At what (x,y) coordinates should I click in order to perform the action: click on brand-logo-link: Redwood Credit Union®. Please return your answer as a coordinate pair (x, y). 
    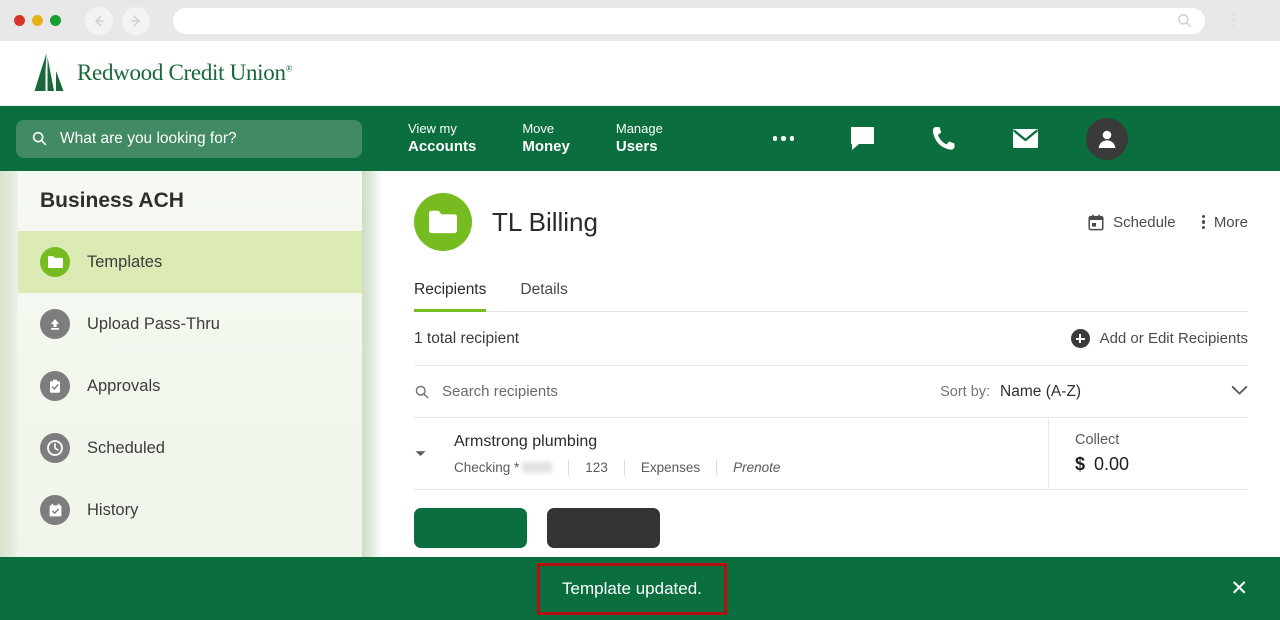
    Looking at the image, I should click on (162, 73).